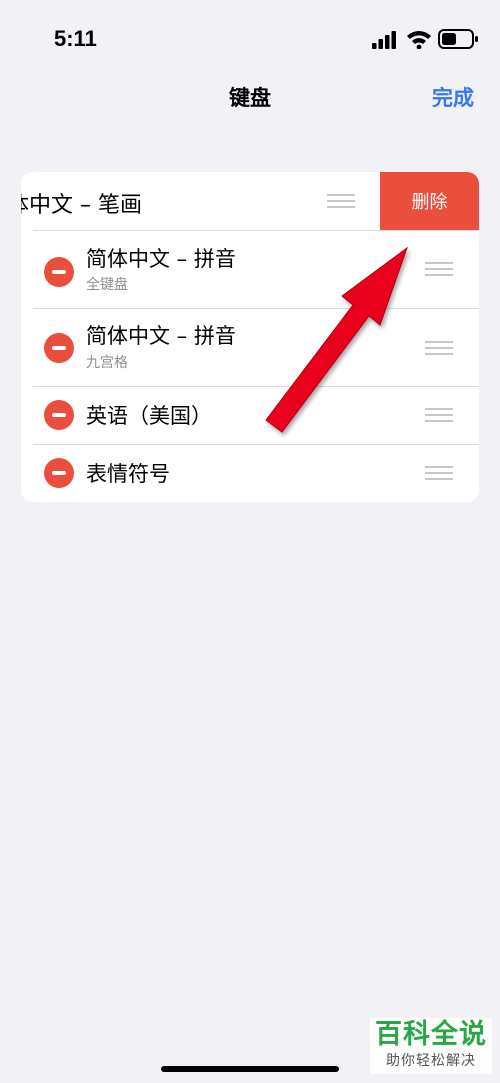  What do you see at coordinates (250, 40) in the screenshot?
I see `status-bar: 5:11` at bounding box center [250, 40].